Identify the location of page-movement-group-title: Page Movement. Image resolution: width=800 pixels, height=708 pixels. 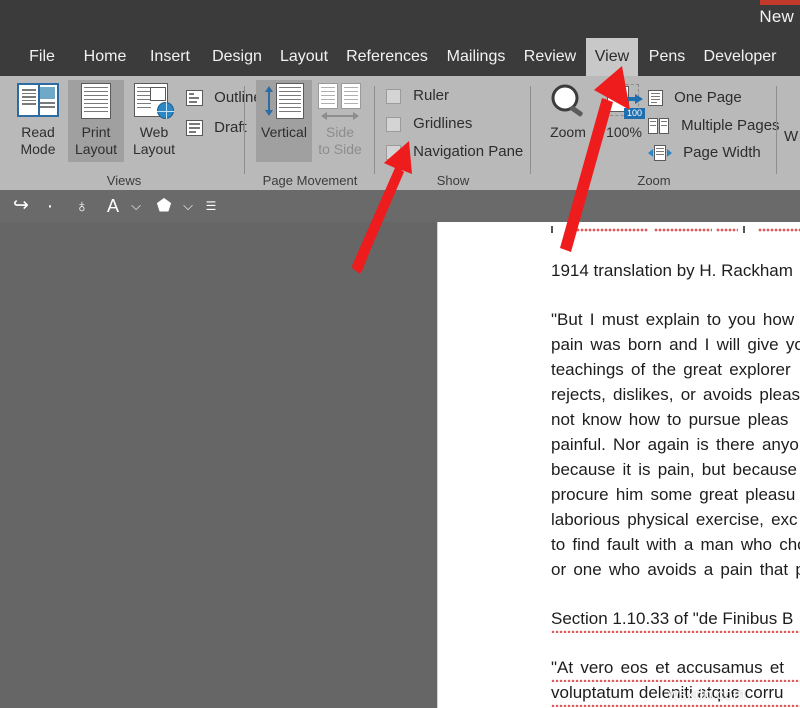
(310, 180).